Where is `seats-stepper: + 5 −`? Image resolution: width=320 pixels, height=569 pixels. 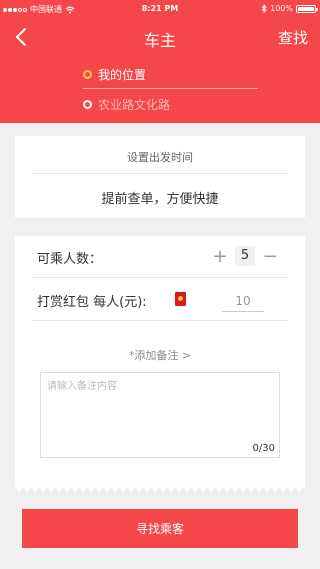 seats-stepper: + 5 − is located at coordinates (244, 256).